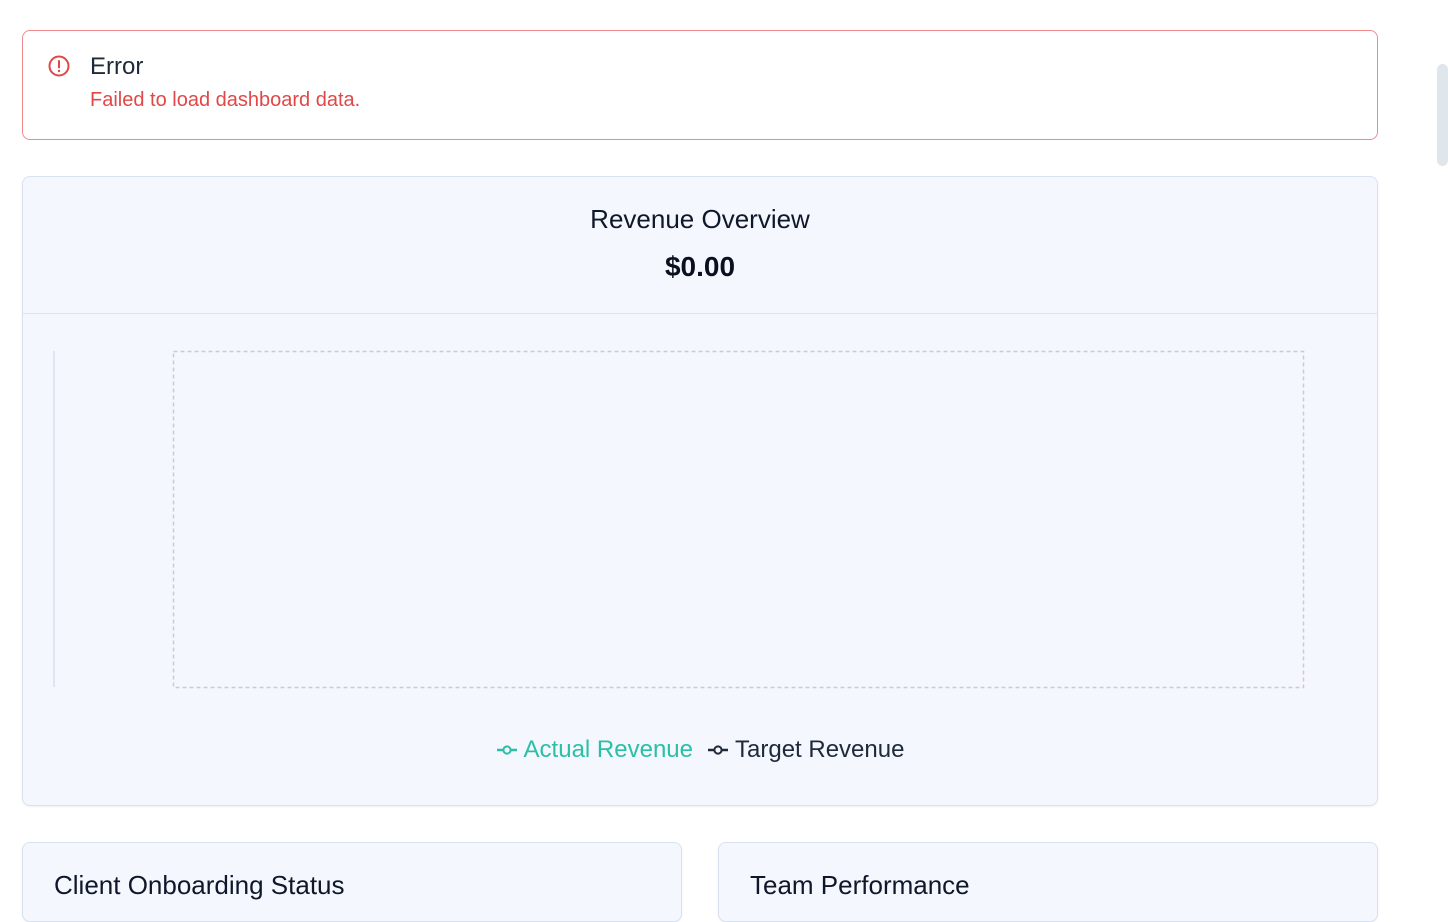 This screenshot has width=1448, height=922. What do you see at coordinates (860, 885) in the screenshot?
I see `team-performance-title: Team Performance` at bounding box center [860, 885].